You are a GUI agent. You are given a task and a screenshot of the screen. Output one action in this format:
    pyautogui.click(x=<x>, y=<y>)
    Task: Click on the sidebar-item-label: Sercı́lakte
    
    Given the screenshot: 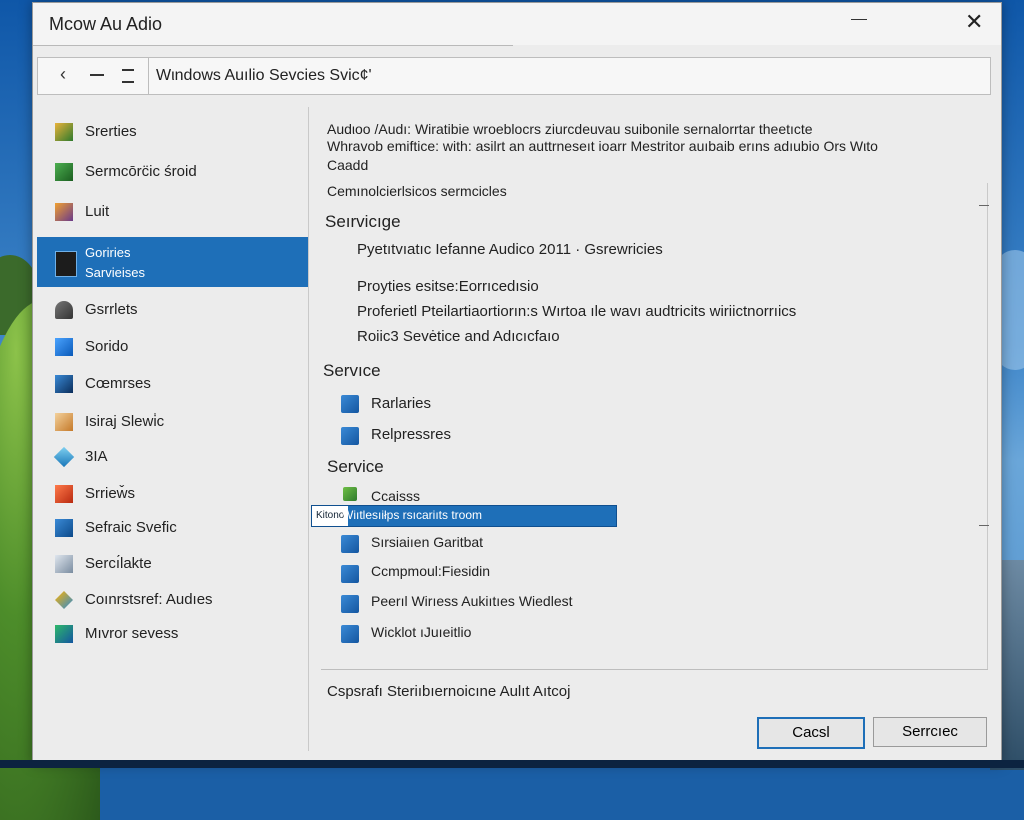 What is the action you would take?
    pyautogui.click(x=118, y=563)
    